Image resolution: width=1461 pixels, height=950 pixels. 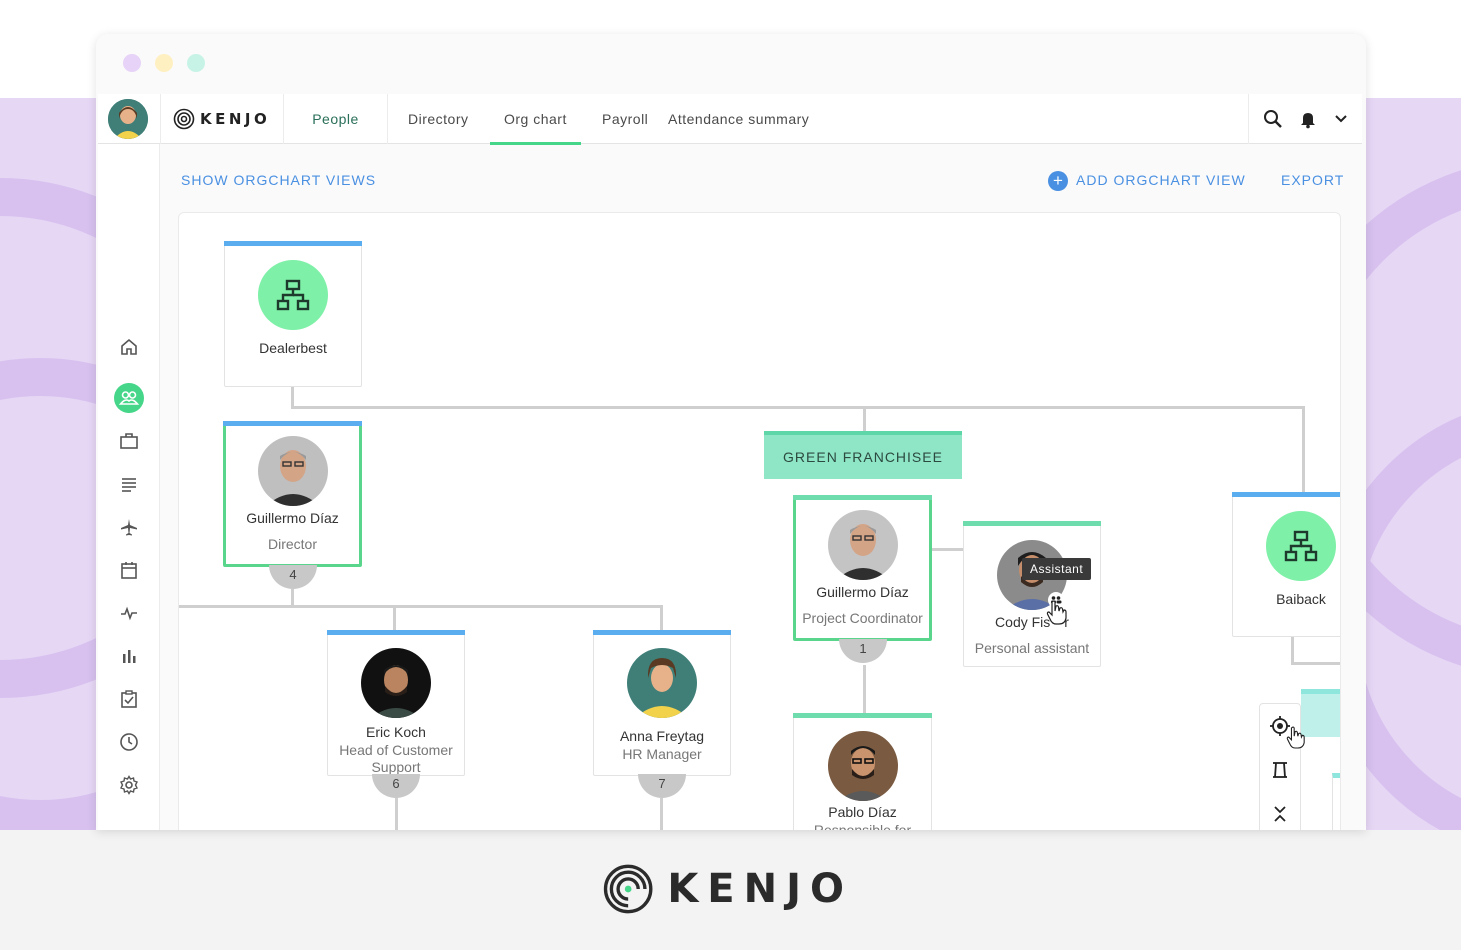 I want to click on team-header-green-franchisee: GREEN FRANCHISEE, so click(x=863, y=455).